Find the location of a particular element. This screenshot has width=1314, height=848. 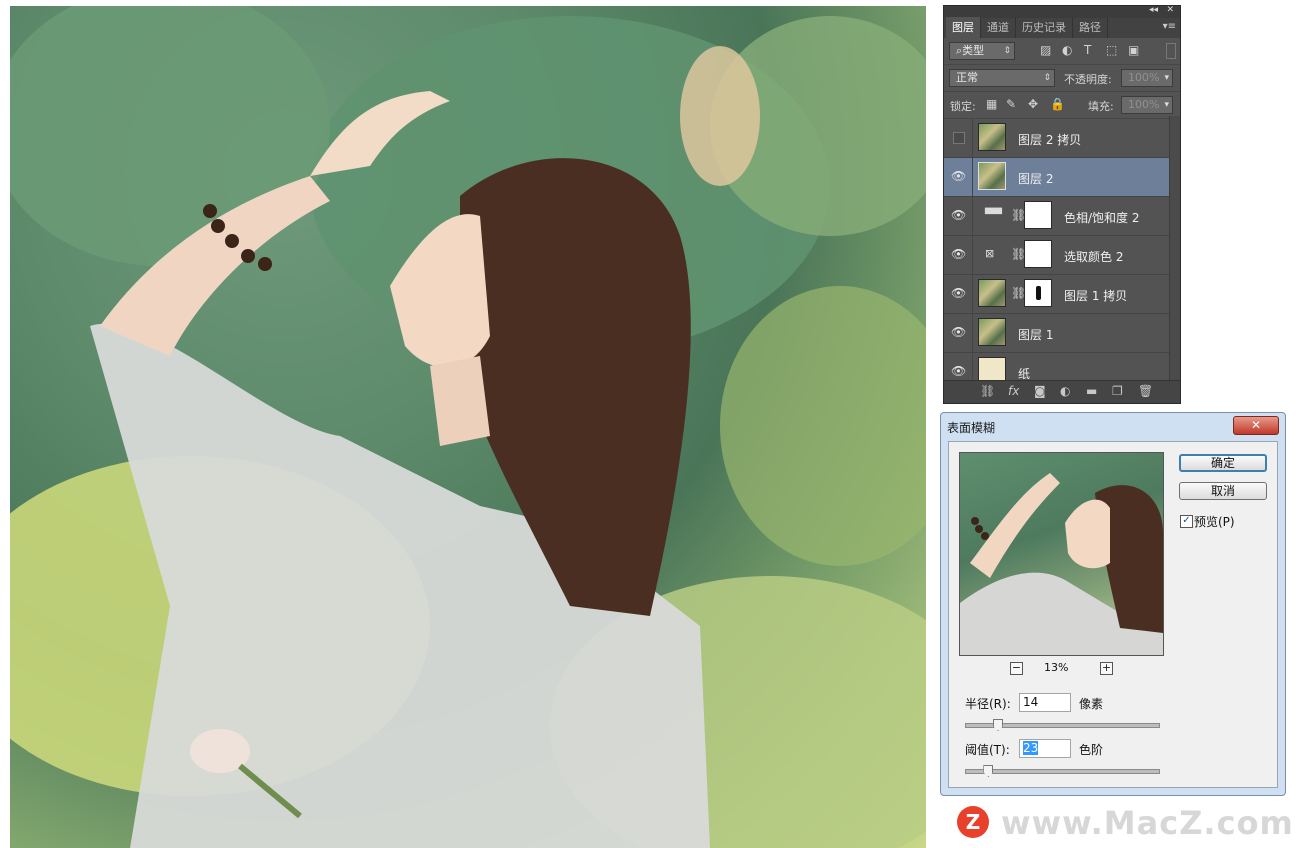

blend-row: 正常 ⇕ 不透明度: 100% ▾ is located at coordinates (1062, 78).